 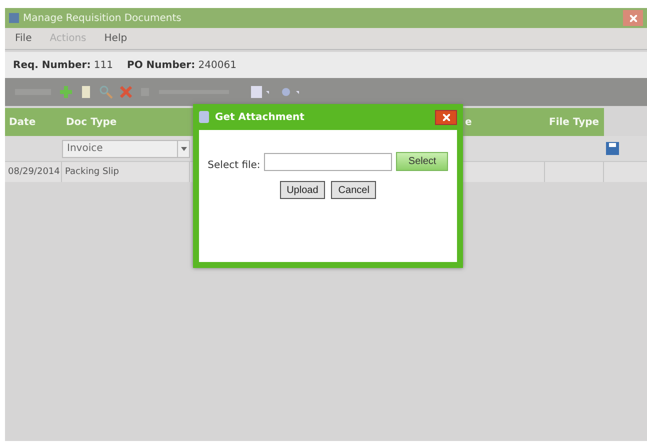 I want to click on window-icon, so click(x=14, y=18).